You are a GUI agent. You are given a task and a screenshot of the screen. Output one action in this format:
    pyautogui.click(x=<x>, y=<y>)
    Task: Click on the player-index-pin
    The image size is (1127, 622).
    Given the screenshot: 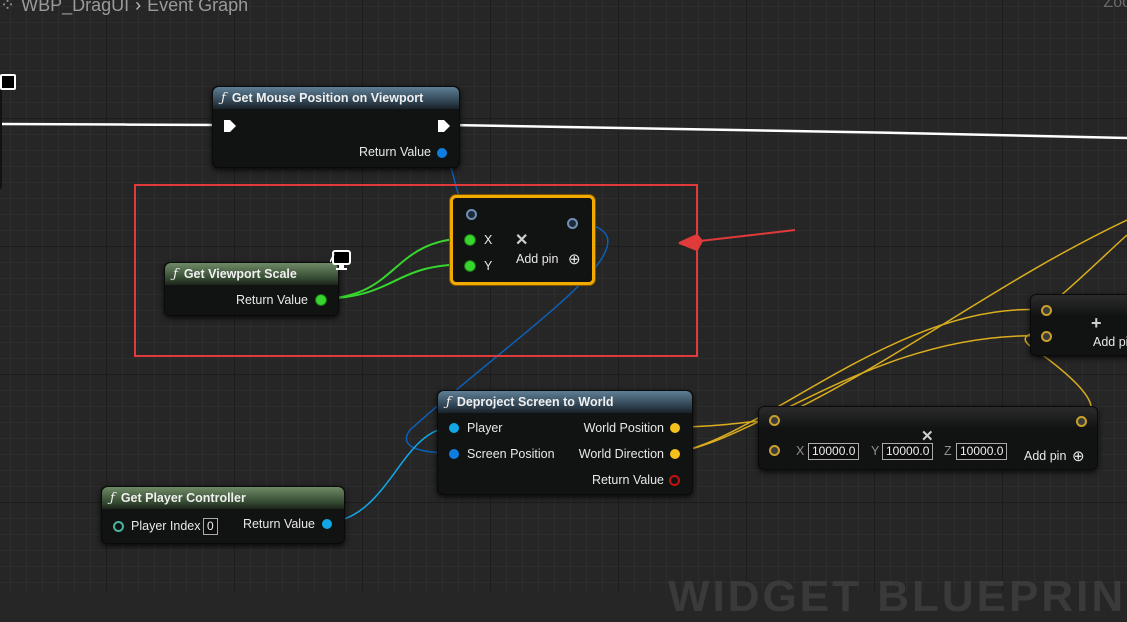 What is the action you would take?
    pyautogui.click(x=118, y=526)
    